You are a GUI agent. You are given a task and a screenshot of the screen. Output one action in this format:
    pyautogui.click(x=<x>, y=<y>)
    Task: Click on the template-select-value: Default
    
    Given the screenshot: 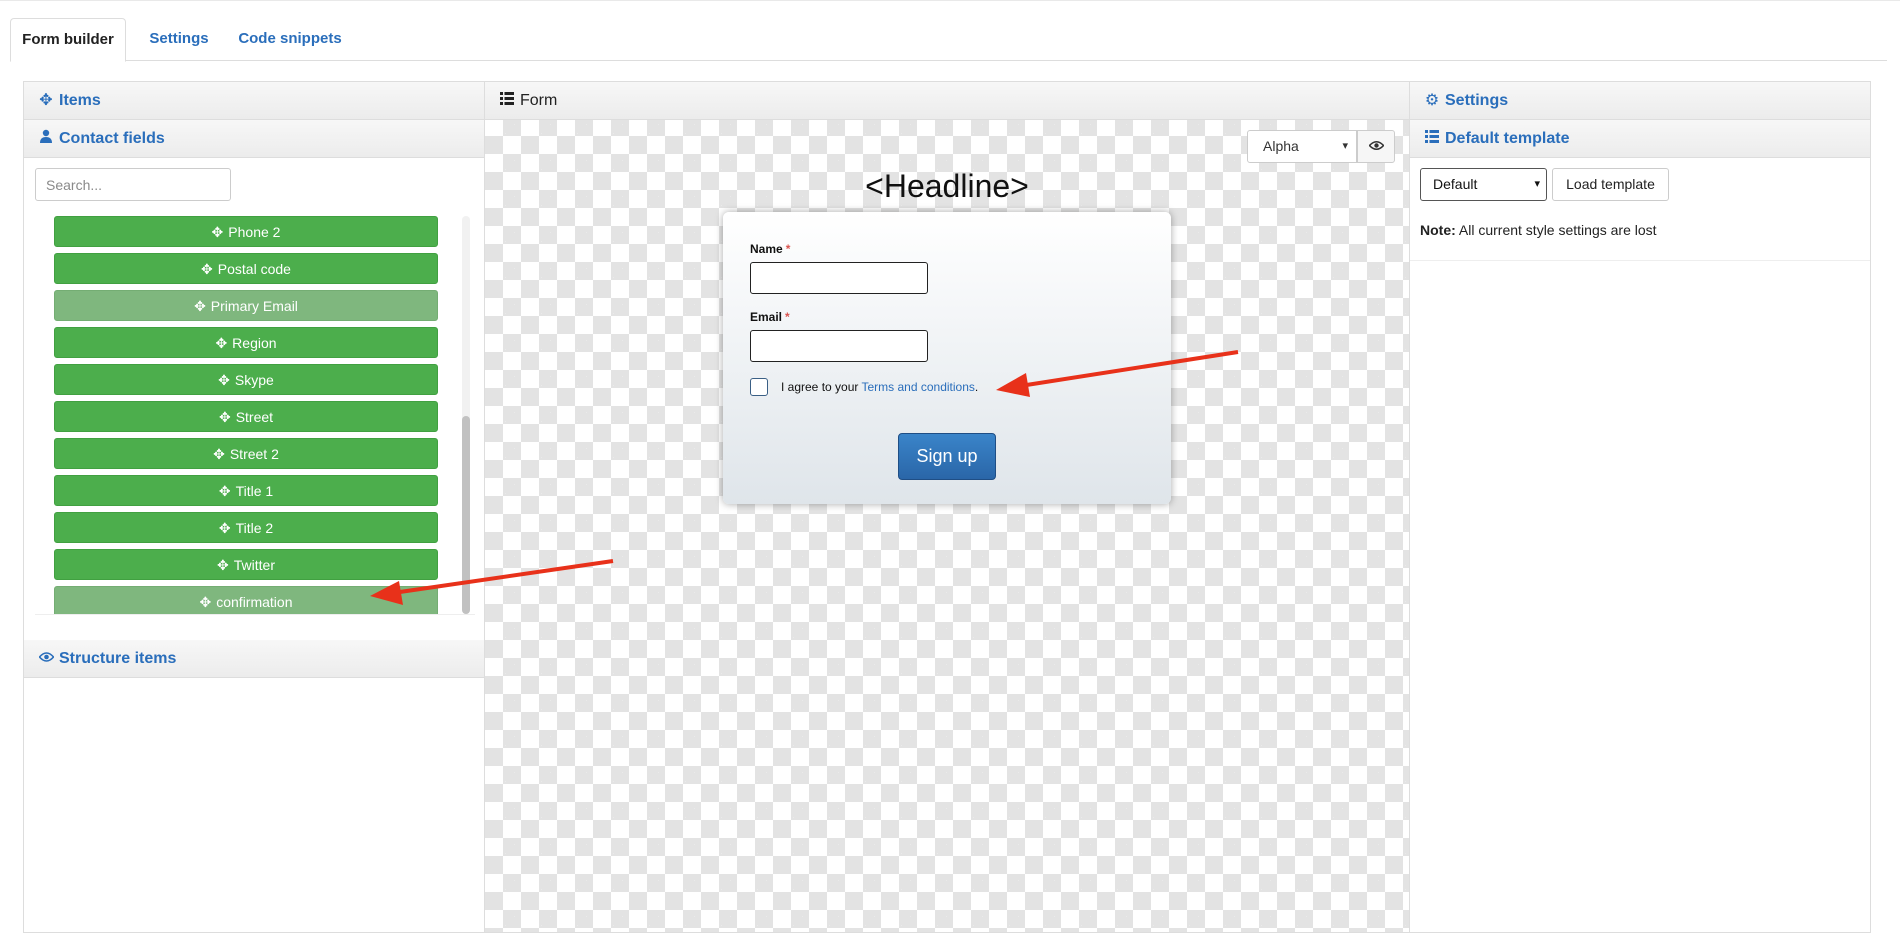 What is the action you would take?
    pyautogui.click(x=1455, y=184)
    